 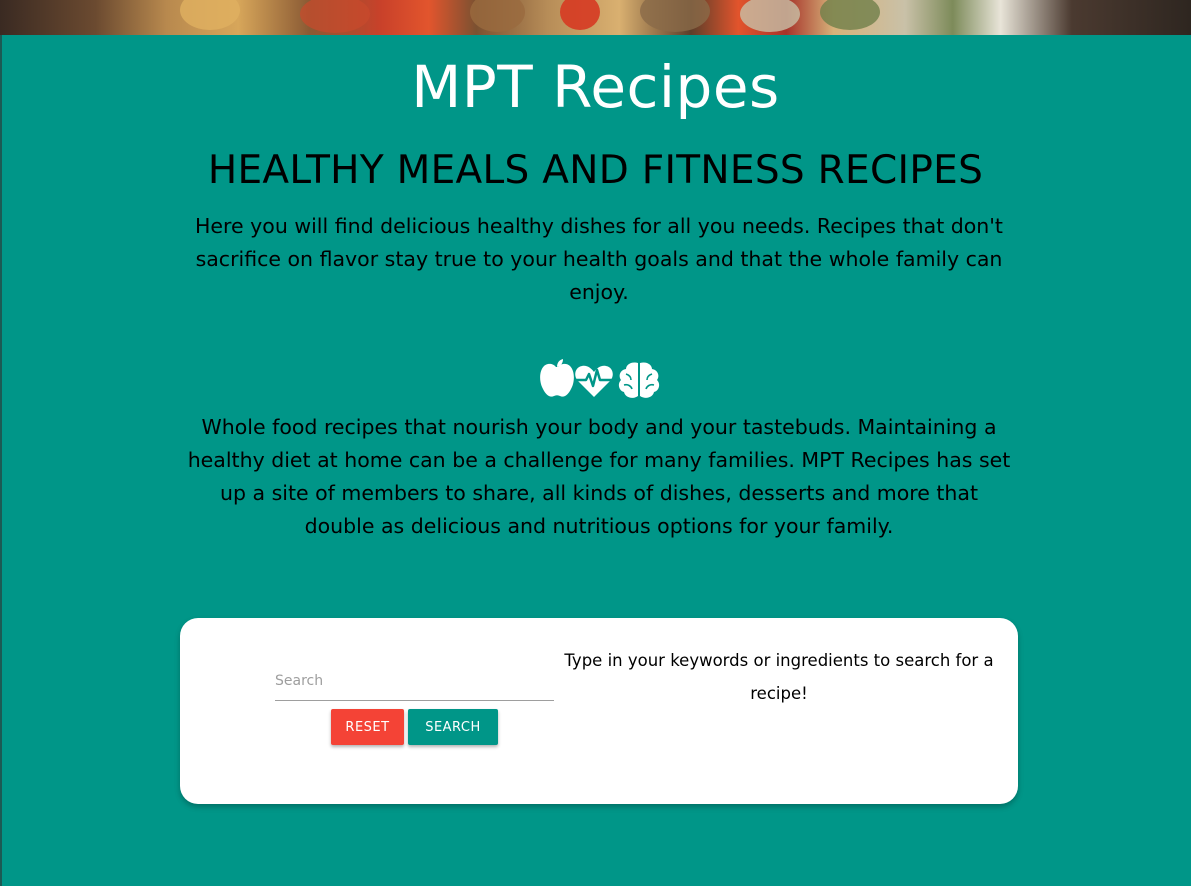 I want to click on site-title: MPT Recipes, so click(x=595, y=87).